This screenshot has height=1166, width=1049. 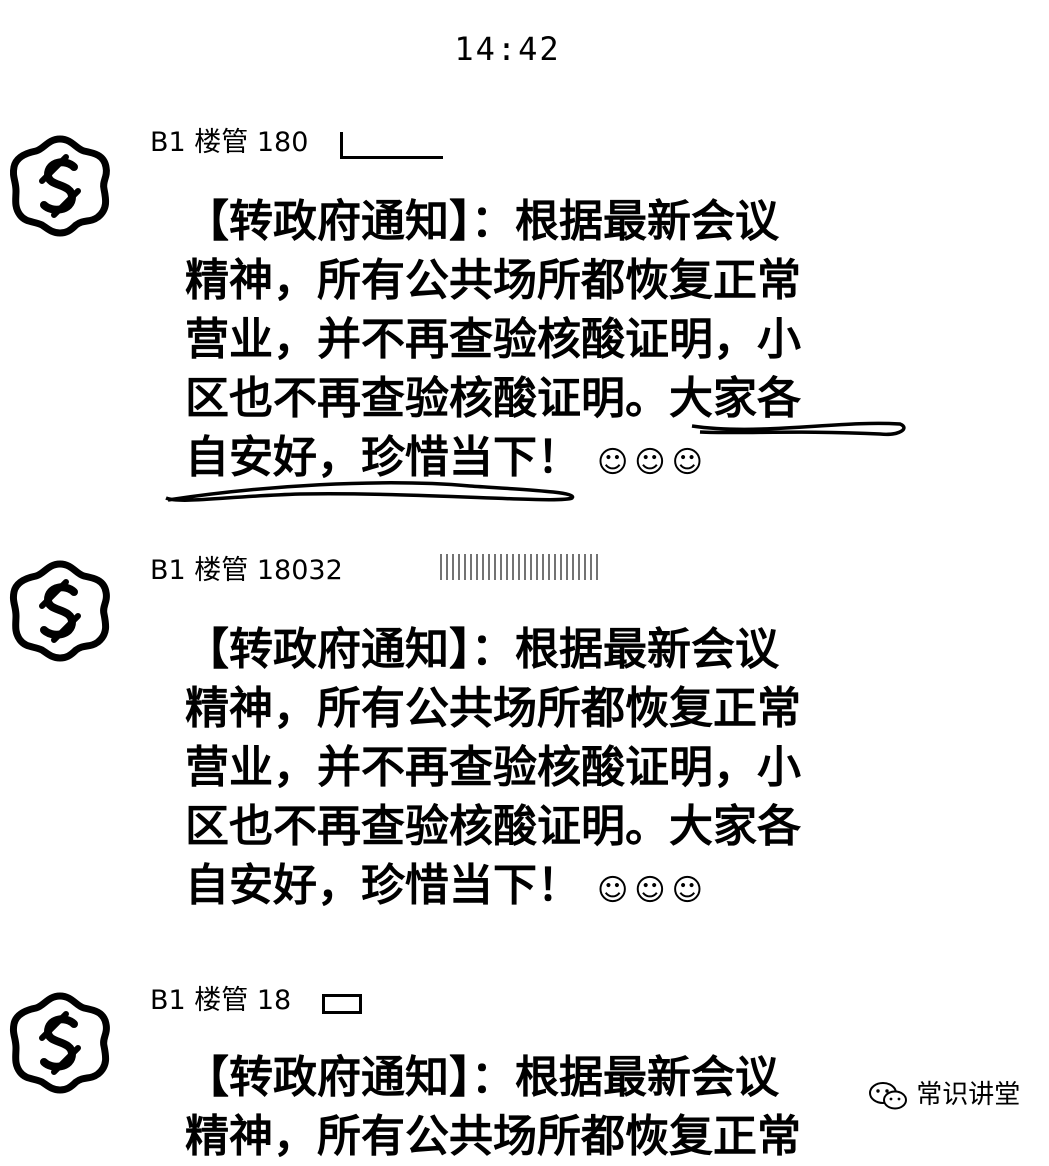 I want to click on message-line-text: 自安好，珍惜当下！, so click(x=383, y=885).